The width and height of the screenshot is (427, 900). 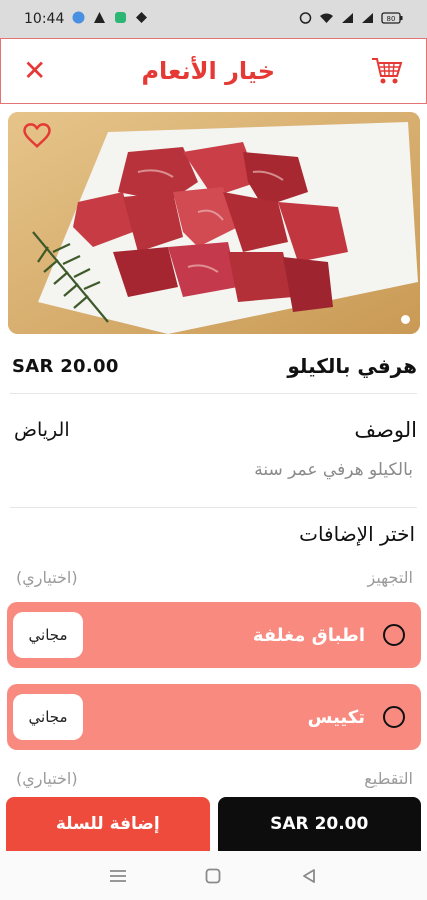 I want to click on image-page-indicator, so click(x=405, y=319).